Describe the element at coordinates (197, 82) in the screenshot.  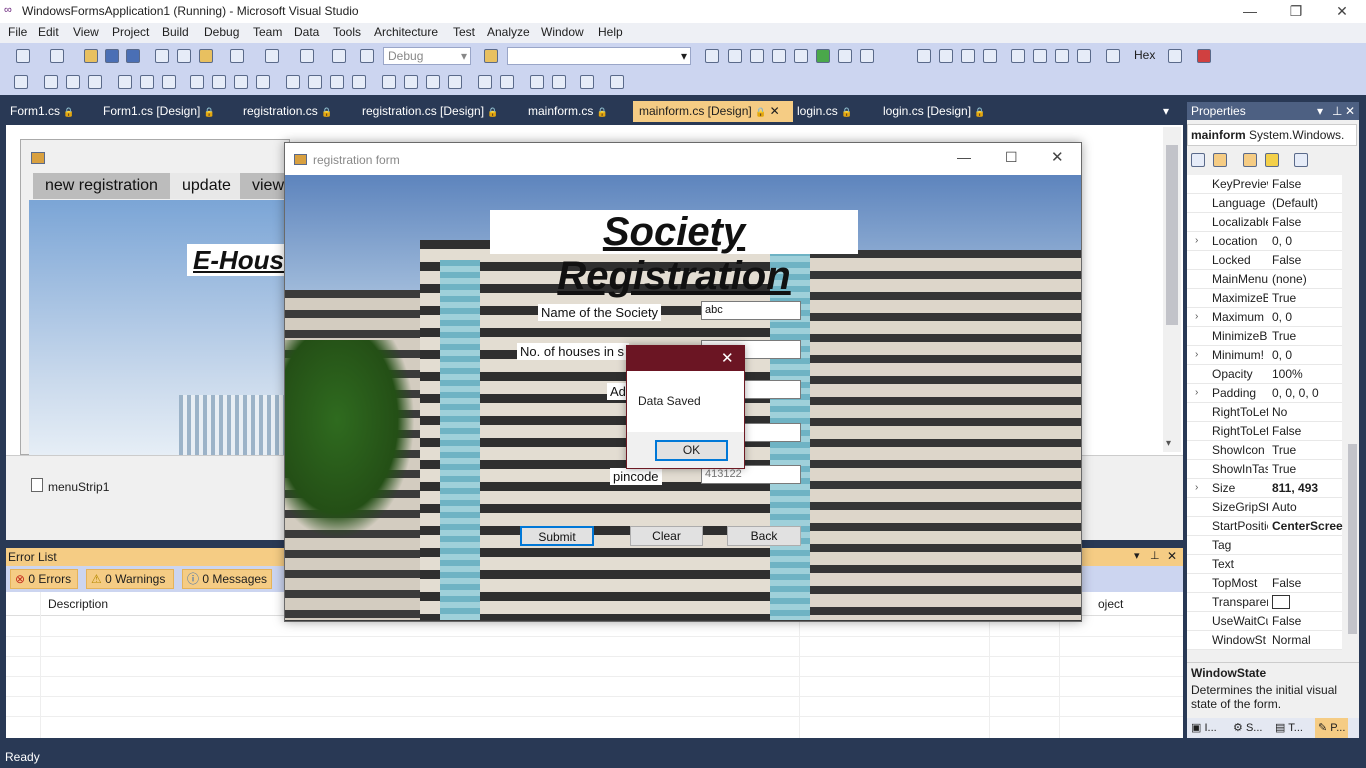
I see `make-same-width-icon` at that location.